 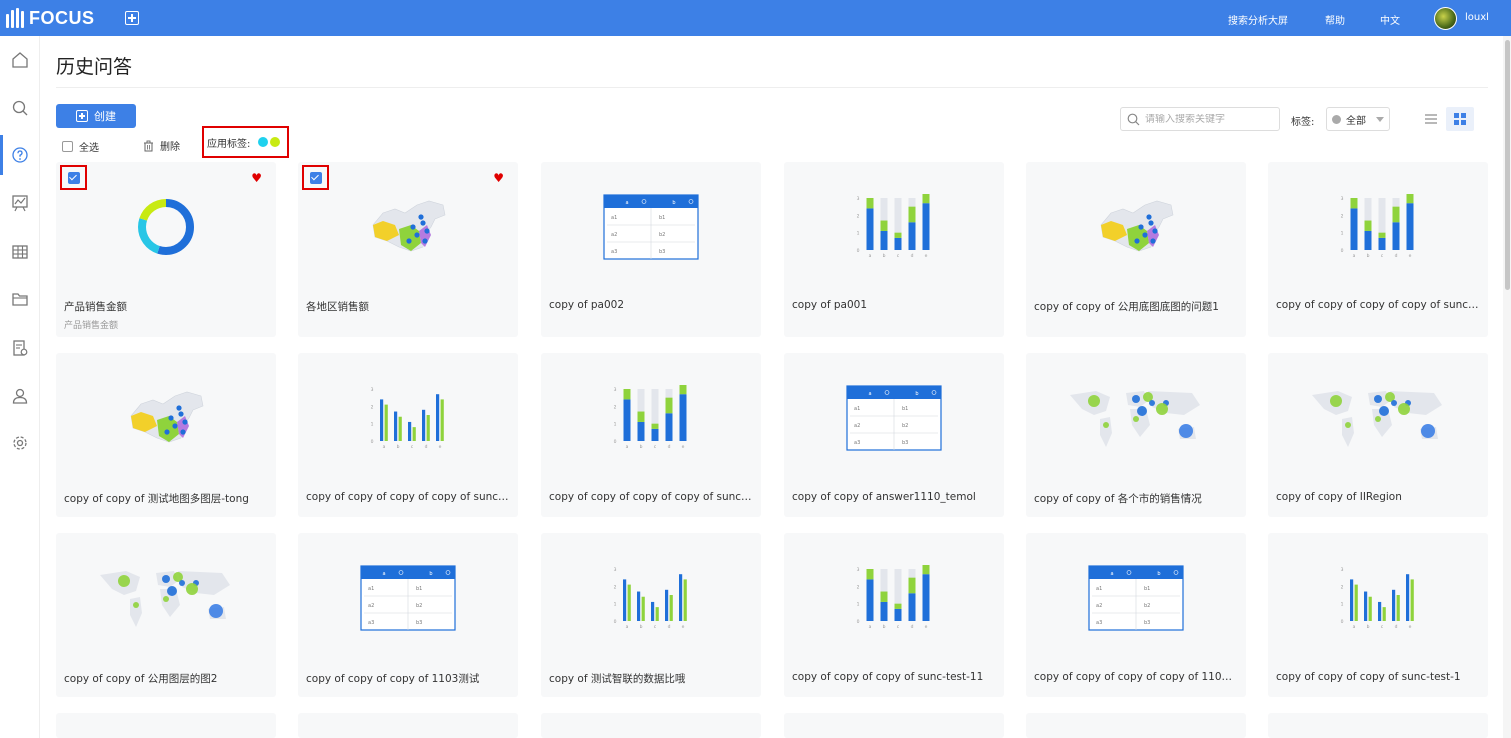 I want to click on question-card: copy of copy of IIRegion, so click(x=1378, y=435).